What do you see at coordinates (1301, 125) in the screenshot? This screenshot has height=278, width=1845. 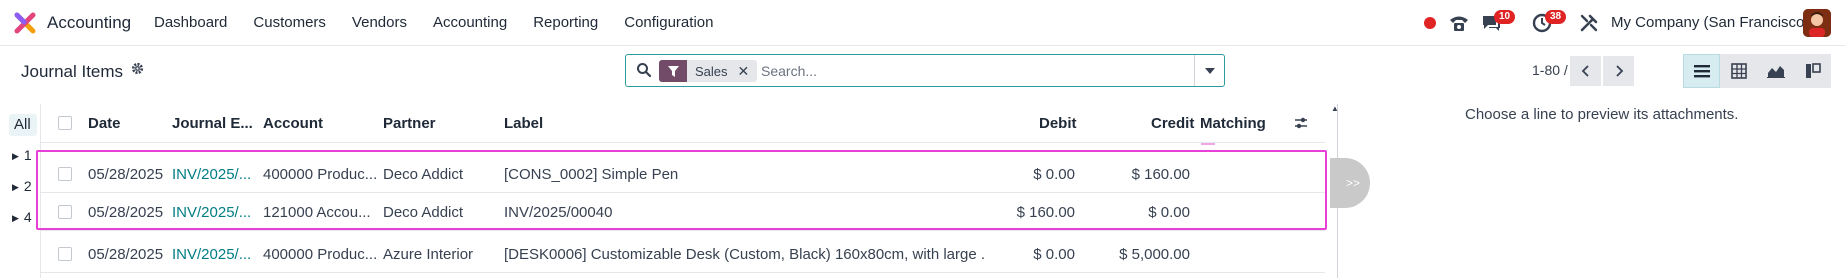 I see `optional-columns-toggle-icon` at bounding box center [1301, 125].